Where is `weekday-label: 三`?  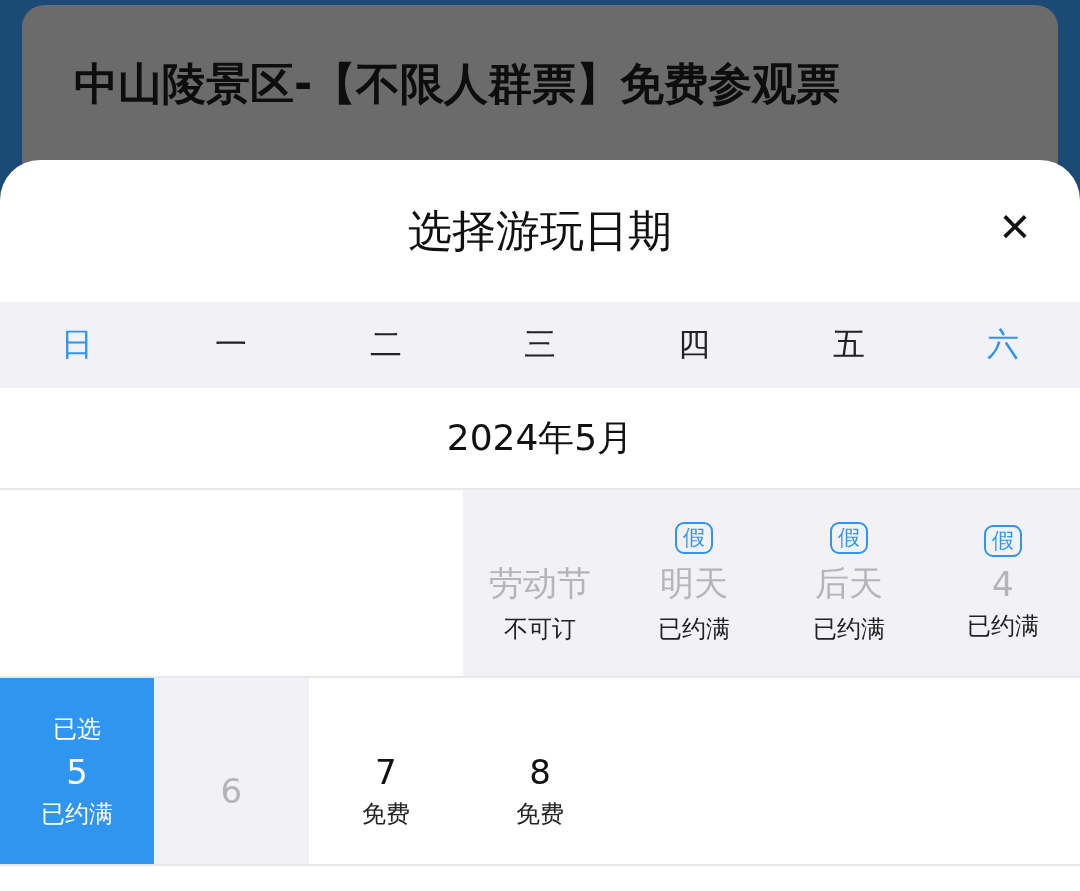
weekday-label: 三 is located at coordinates (540, 344).